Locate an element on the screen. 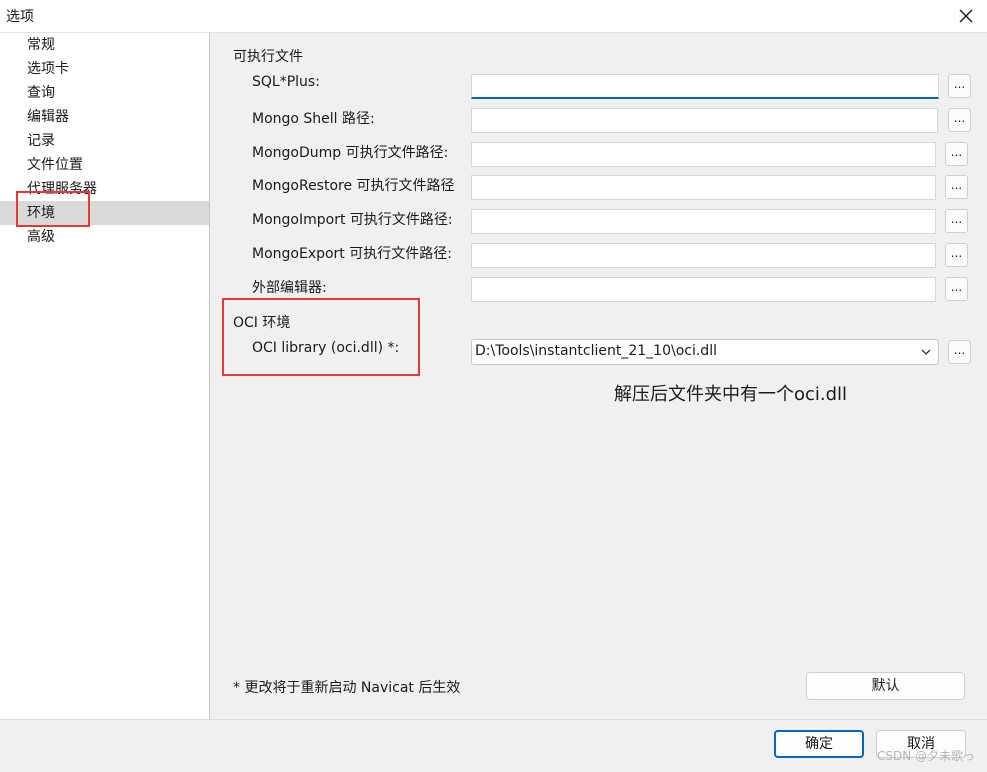 This screenshot has width=987, height=772. oci-library-select: D:\Tools\instantclient_21_10\oci.dll is located at coordinates (705, 352).